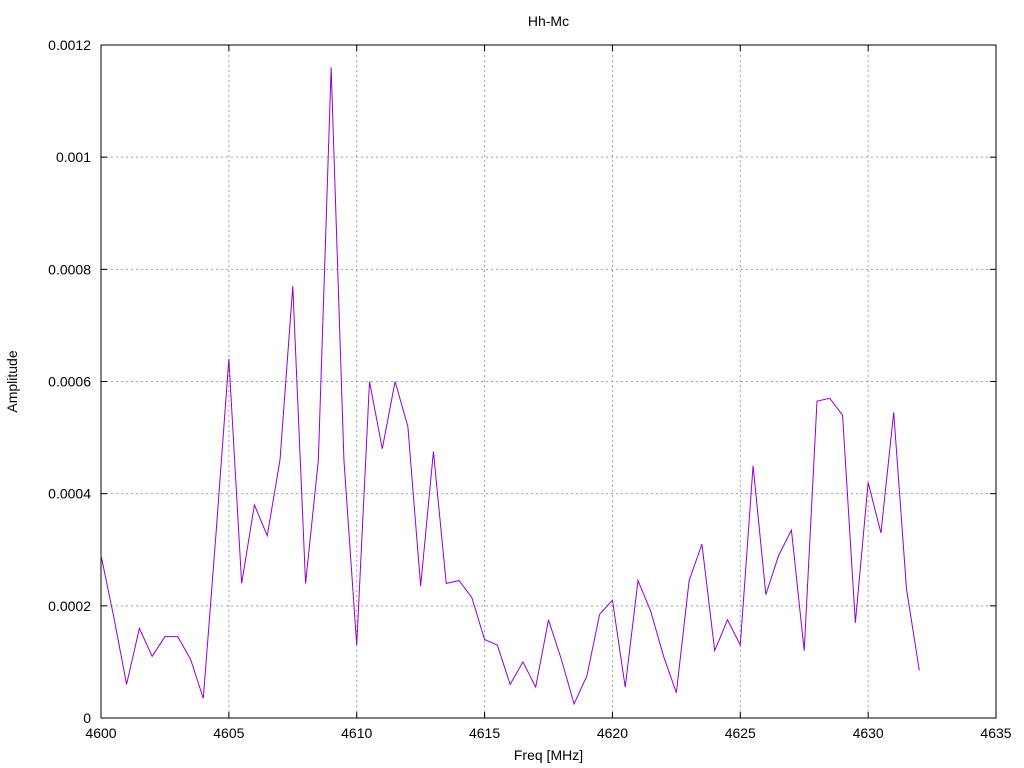 The width and height of the screenshot is (1024, 768). What do you see at coordinates (868, 733) in the screenshot?
I see `x-tick-label: 4630` at bounding box center [868, 733].